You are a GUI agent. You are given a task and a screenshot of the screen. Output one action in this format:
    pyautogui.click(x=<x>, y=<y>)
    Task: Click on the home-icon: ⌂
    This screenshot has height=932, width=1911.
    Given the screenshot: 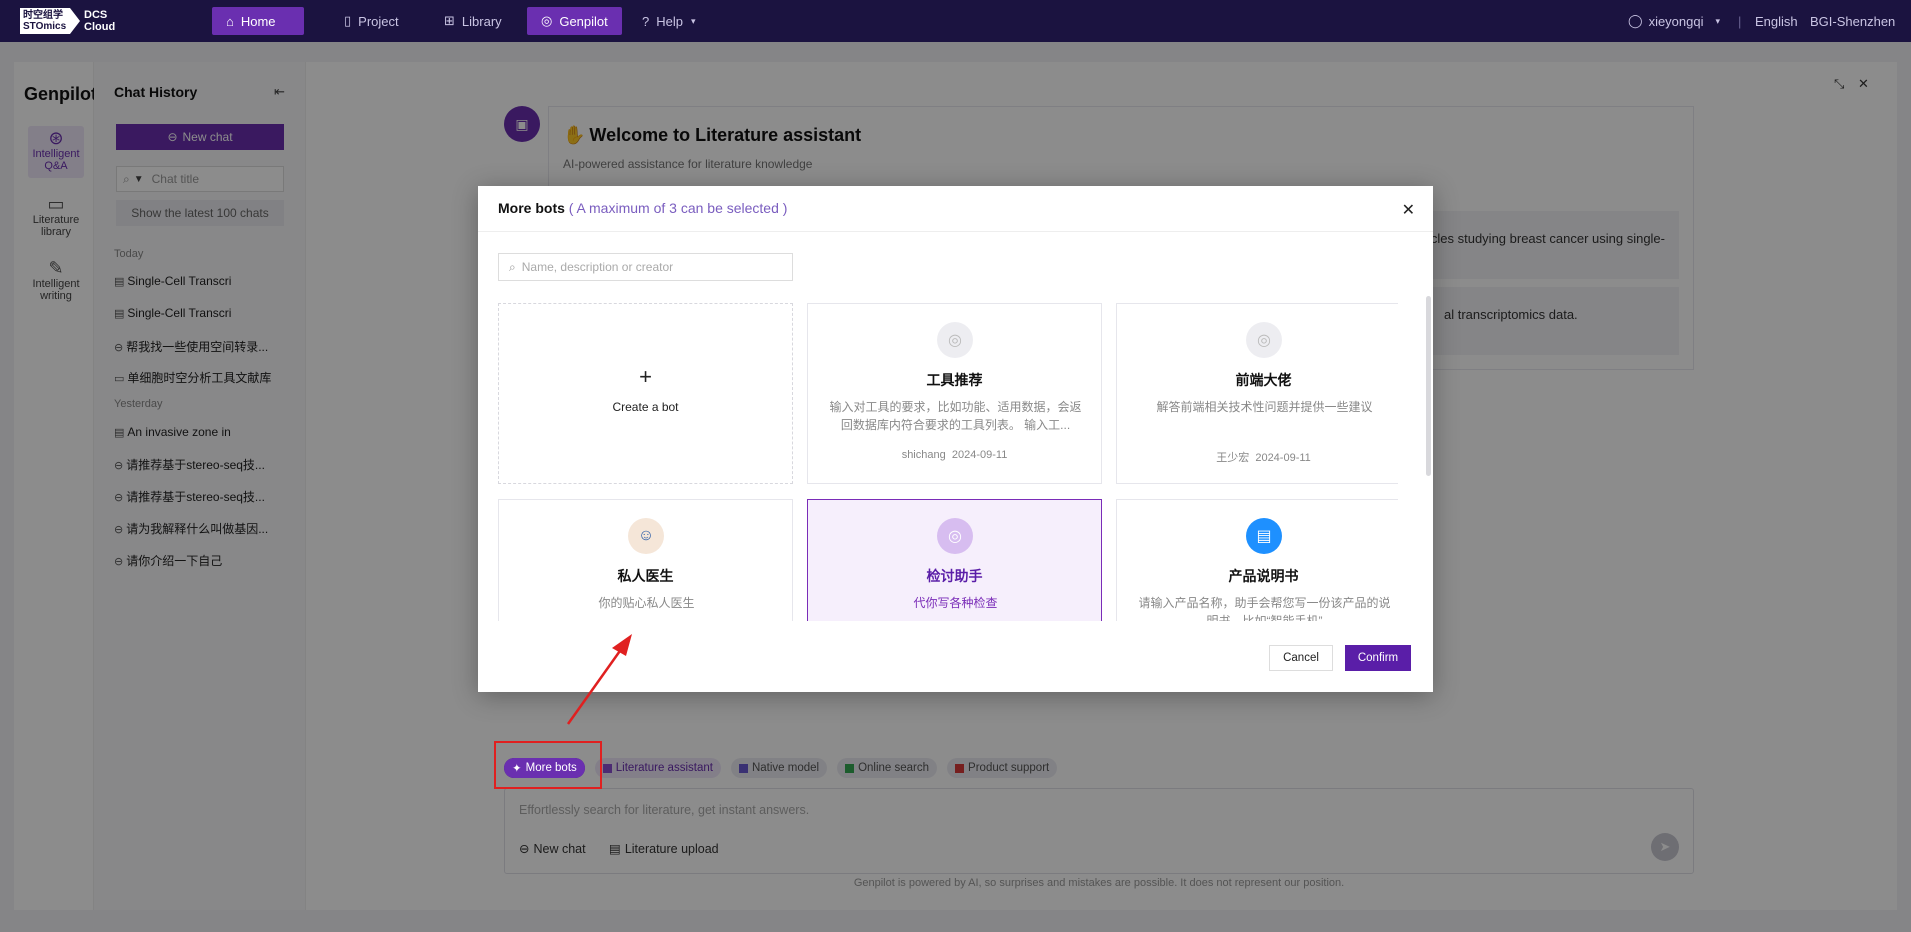 What is the action you would take?
    pyautogui.click(x=230, y=21)
    